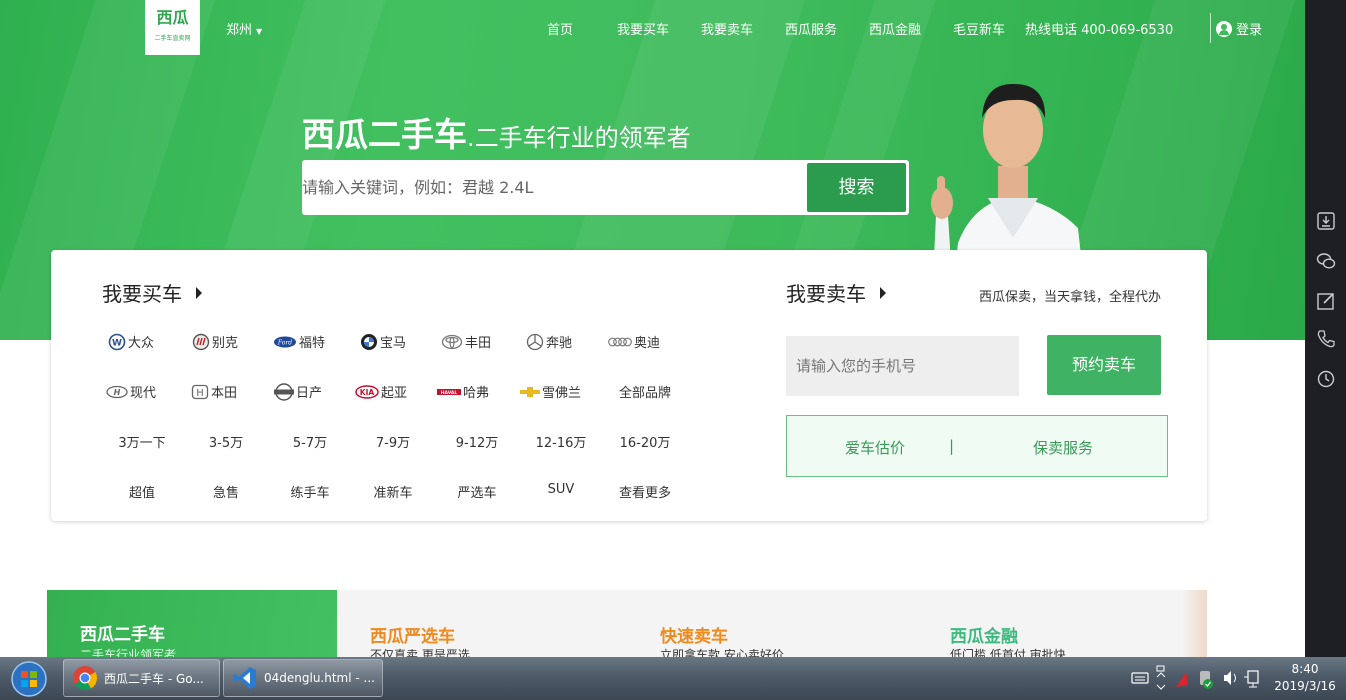 This screenshot has height=700, width=1346. What do you see at coordinates (381, 391) in the screenshot?
I see `brand-kia: KIA 起亚` at bounding box center [381, 391].